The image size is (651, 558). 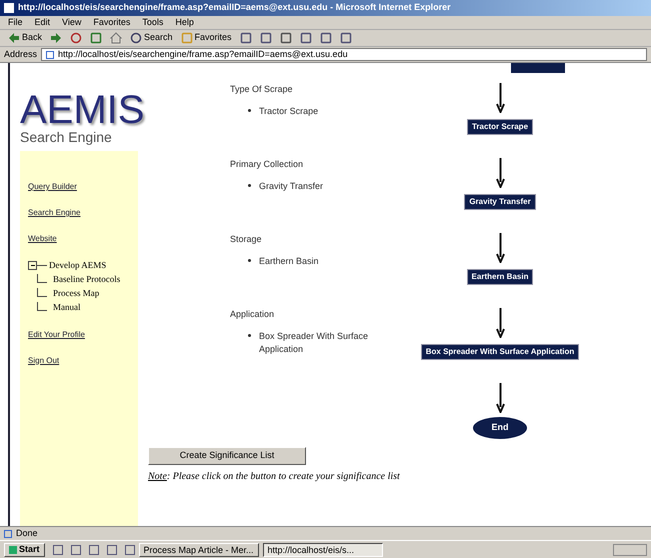 I want to click on menu-item: Help, so click(x=184, y=23).